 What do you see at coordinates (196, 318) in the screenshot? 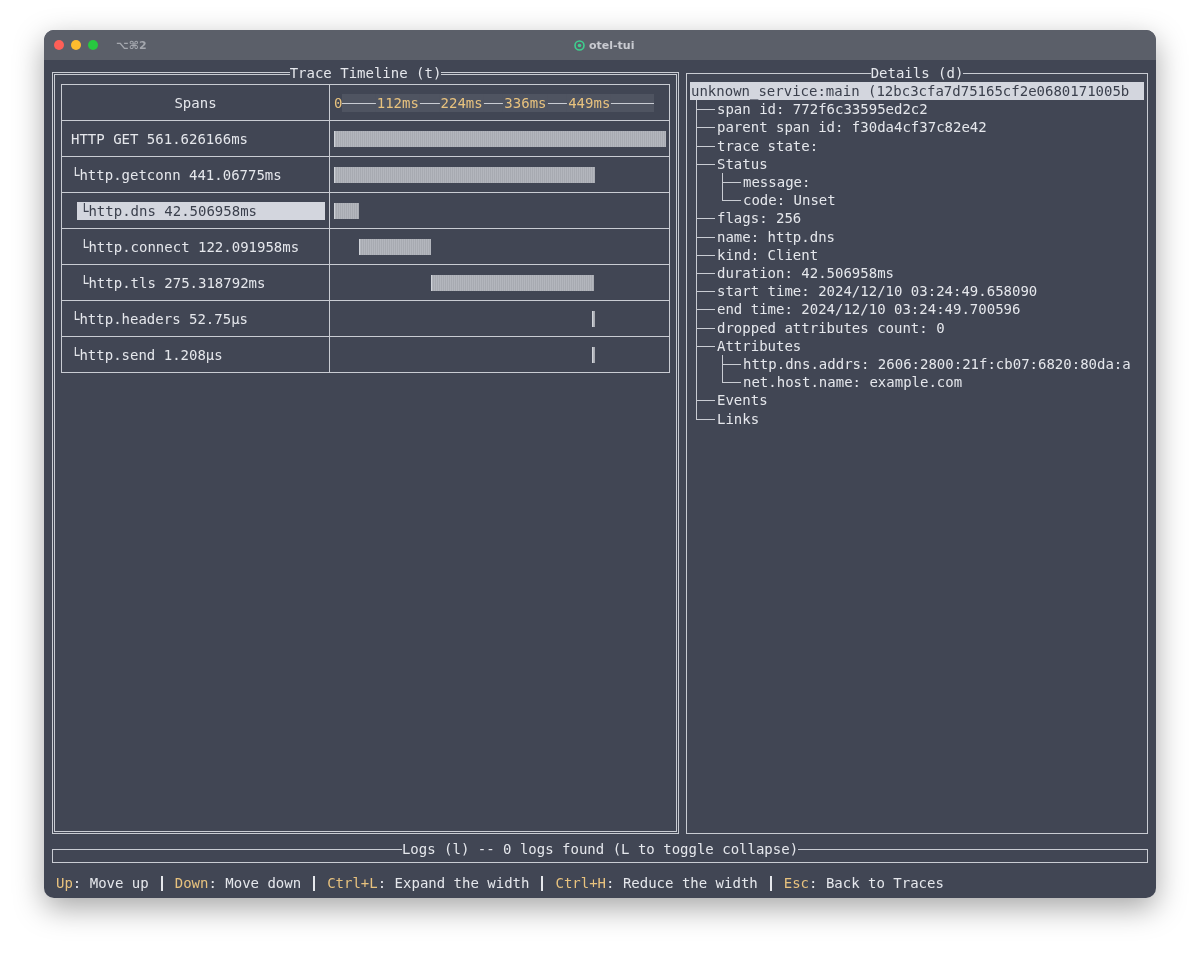
I see `span-label: └http.headers 52.75µs` at bounding box center [196, 318].